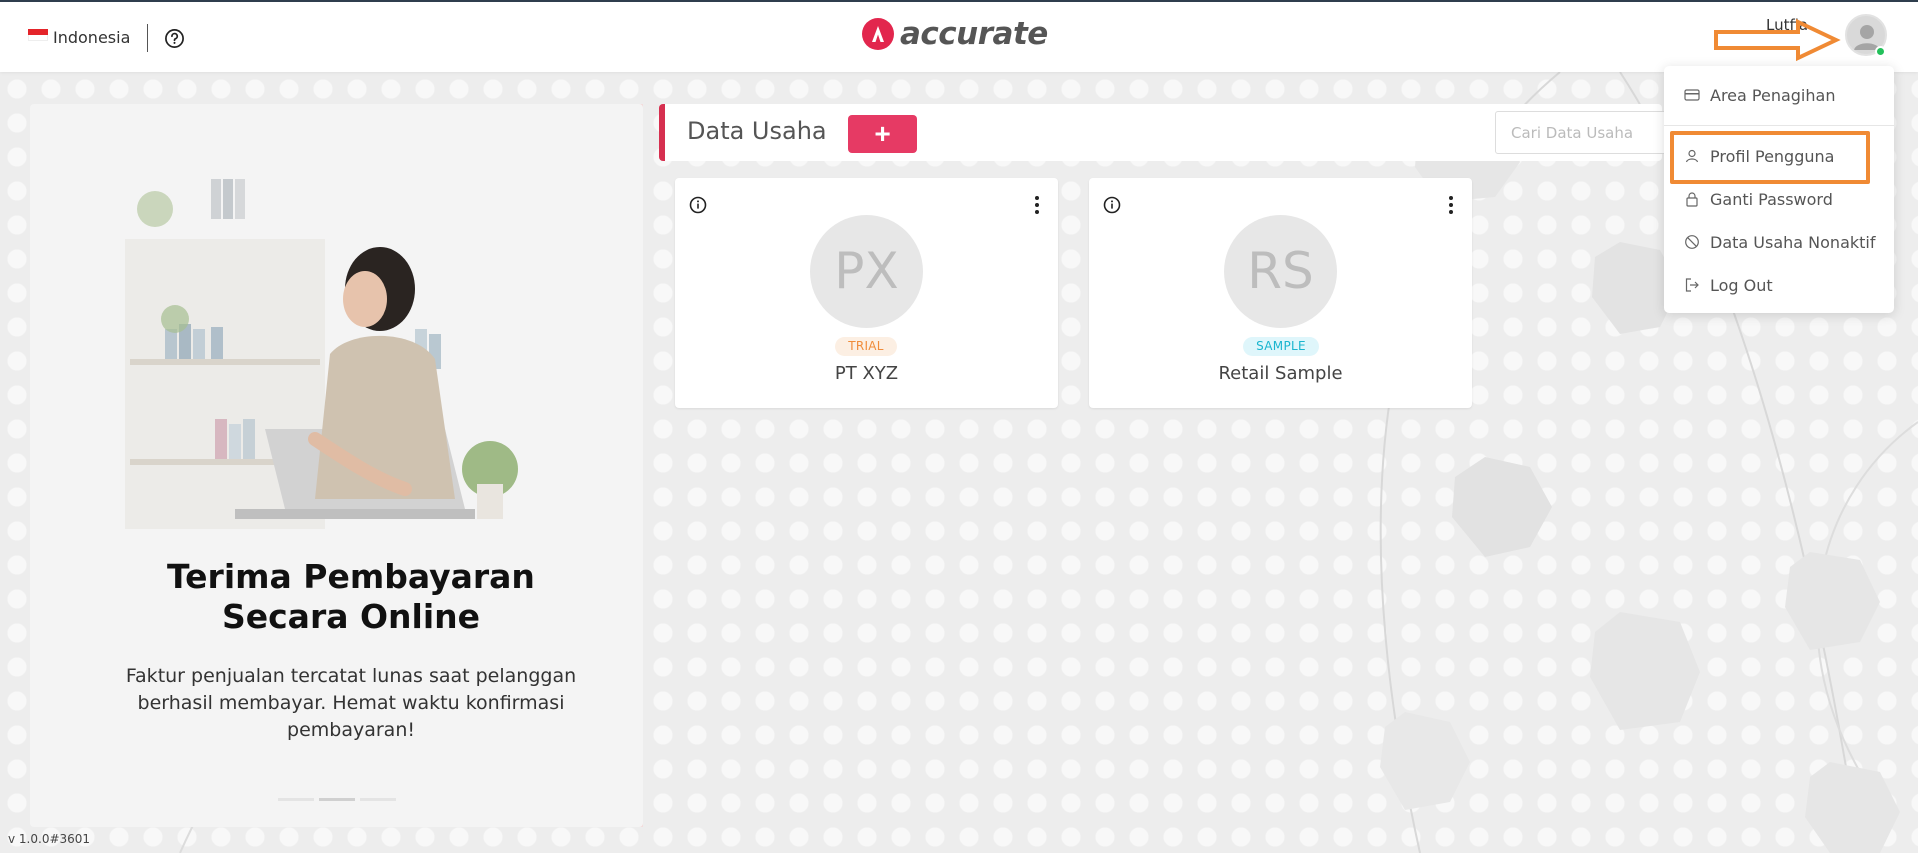 This screenshot has width=1918, height=853. What do you see at coordinates (1692, 242) in the screenshot?
I see `ban-icon` at bounding box center [1692, 242].